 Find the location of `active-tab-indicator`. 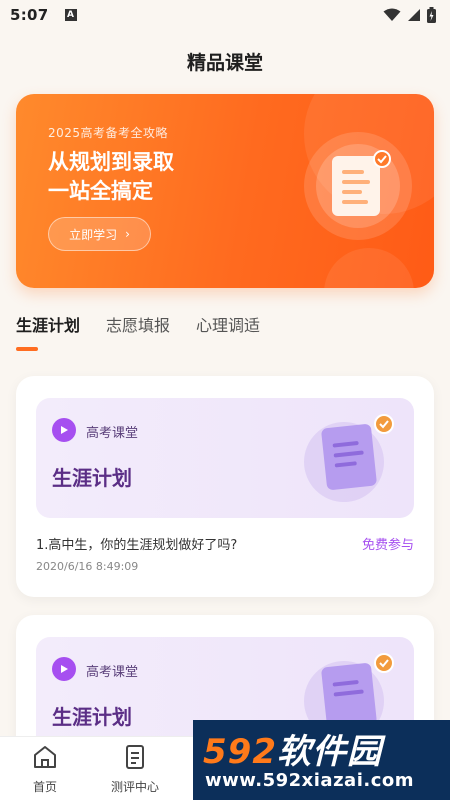

active-tab-indicator is located at coordinates (27, 349).